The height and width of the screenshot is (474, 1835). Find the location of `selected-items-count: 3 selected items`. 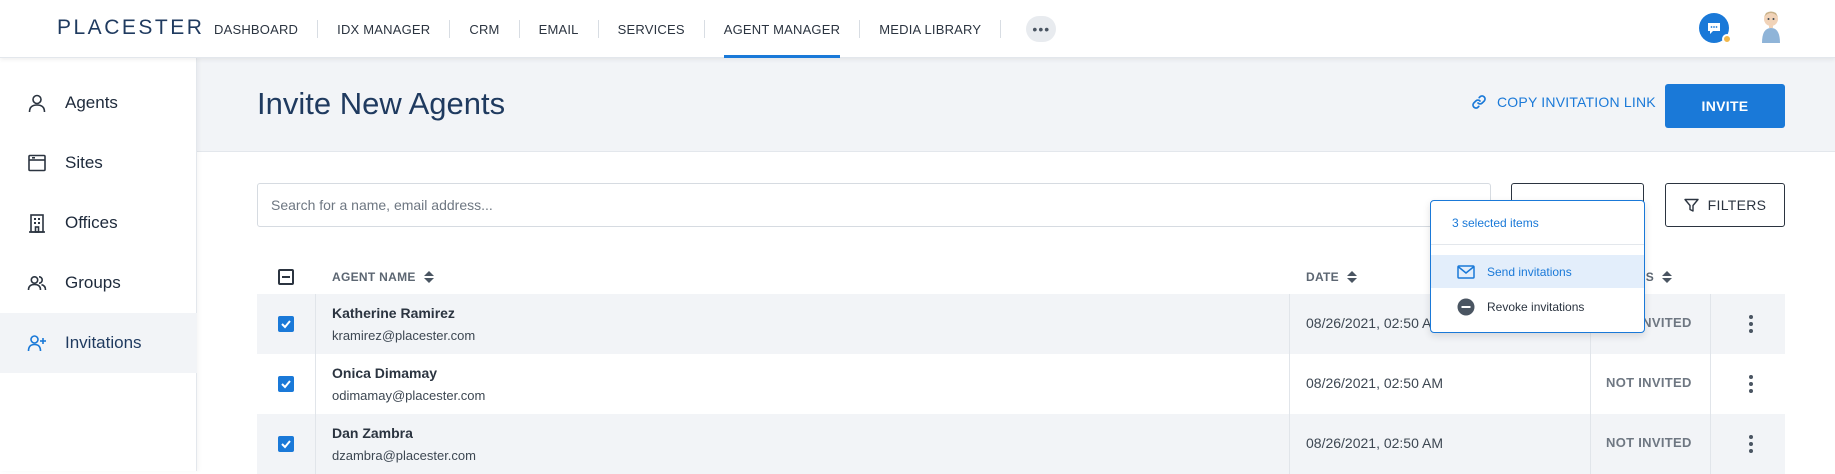

selected-items-count: 3 selected items is located at coordinates (1537, 223).